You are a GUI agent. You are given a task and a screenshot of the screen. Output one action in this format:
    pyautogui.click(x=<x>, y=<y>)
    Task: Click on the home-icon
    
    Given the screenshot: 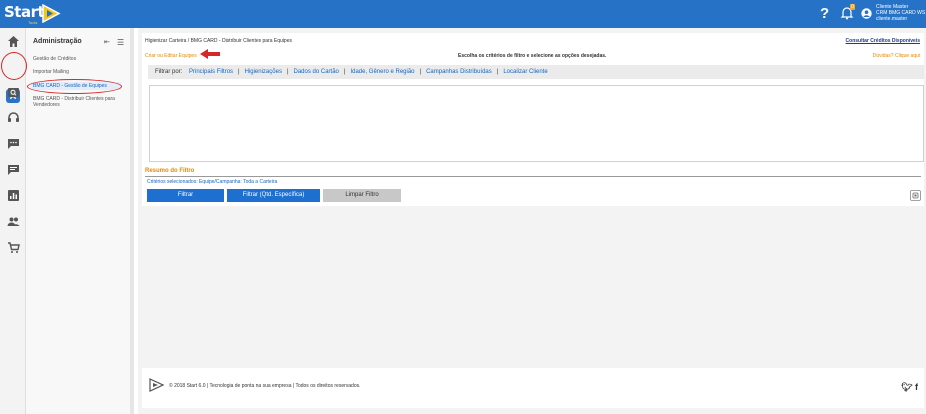 What is the action you would take?
    pyautogui.click(x=13, y=41)
    